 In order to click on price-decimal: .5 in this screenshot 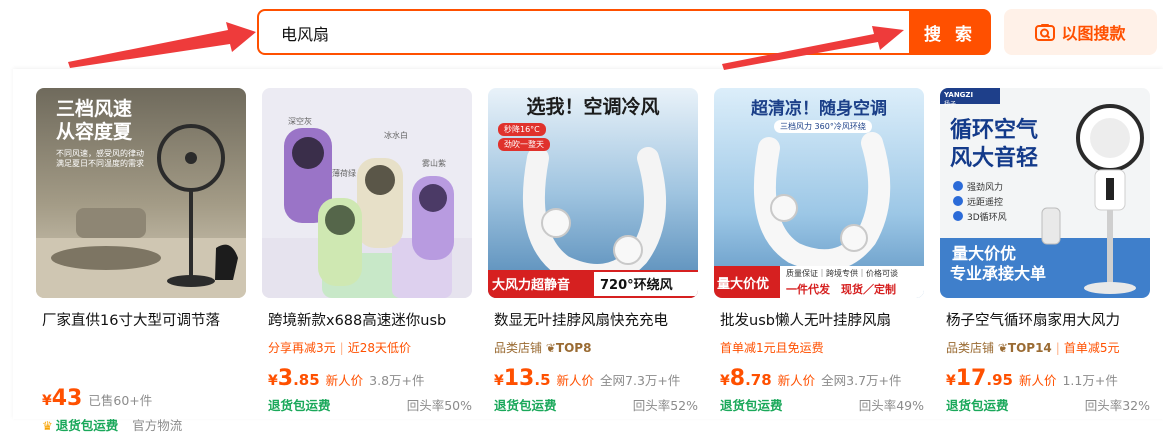, I will do `click(542, 380)`.